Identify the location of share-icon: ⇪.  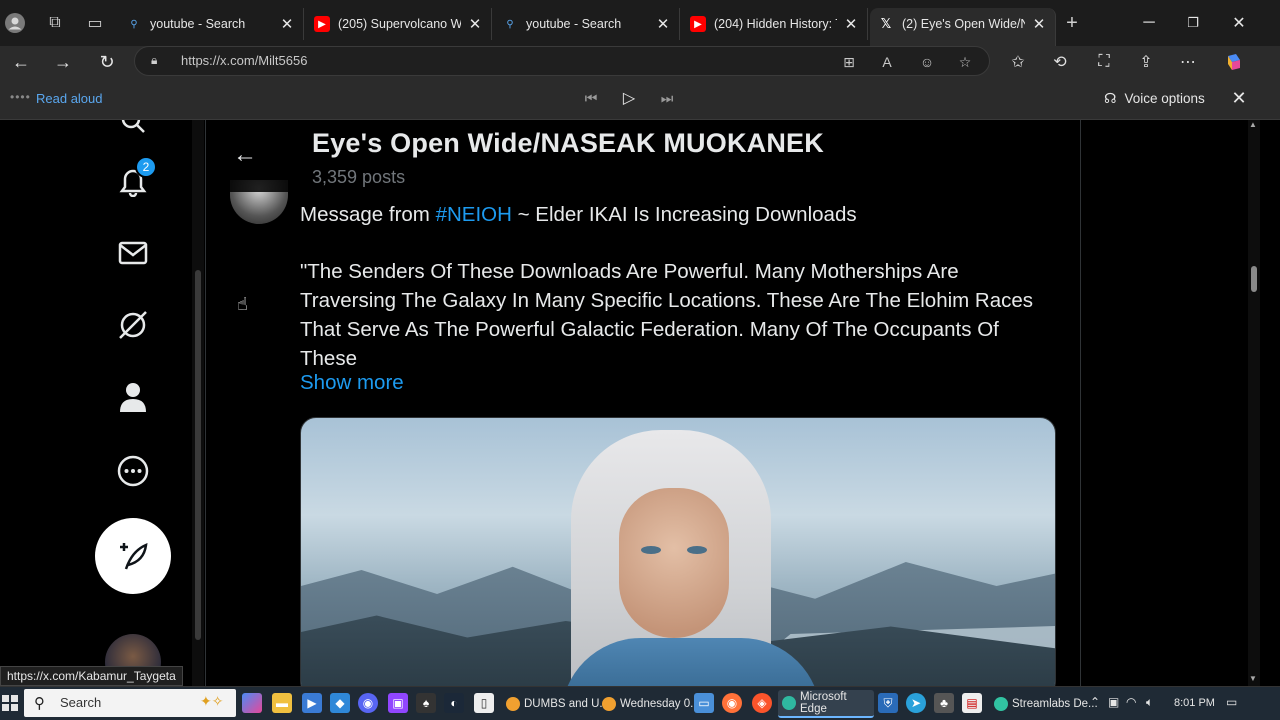
(1146, 62).